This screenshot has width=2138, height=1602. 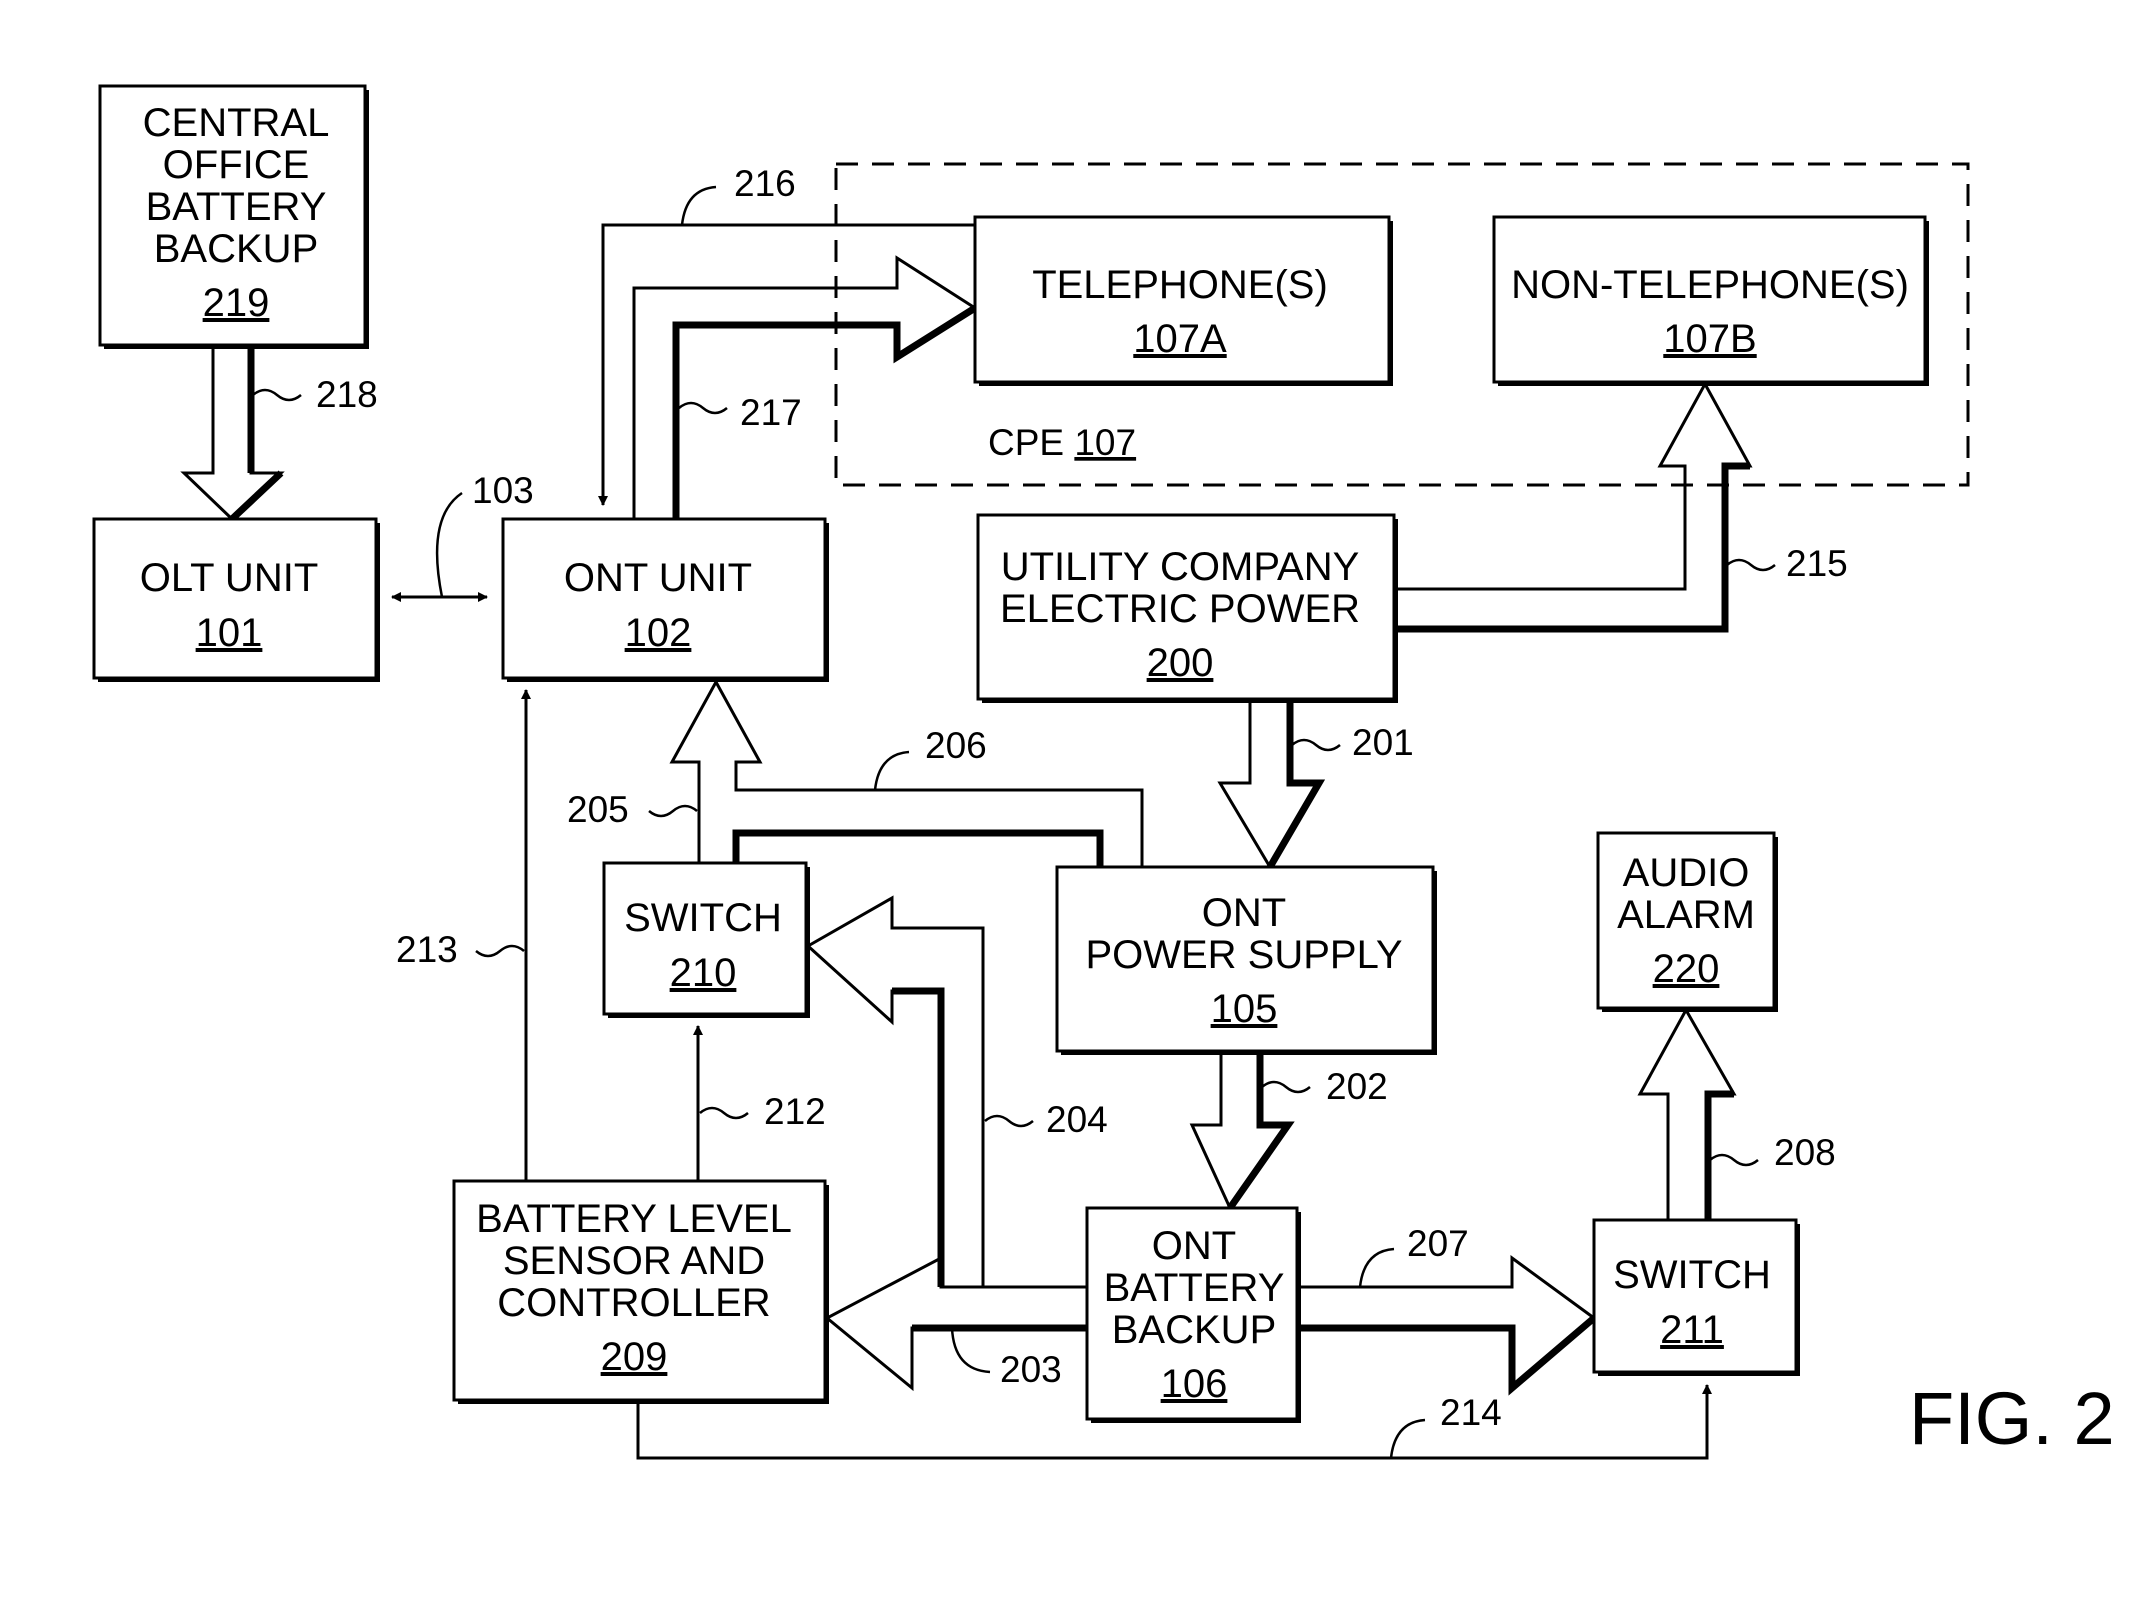 What do you see at coordinates (1077, 1119) in the screenshot?
I see `ref-204: 204` at bounding box center [1077, 1119].